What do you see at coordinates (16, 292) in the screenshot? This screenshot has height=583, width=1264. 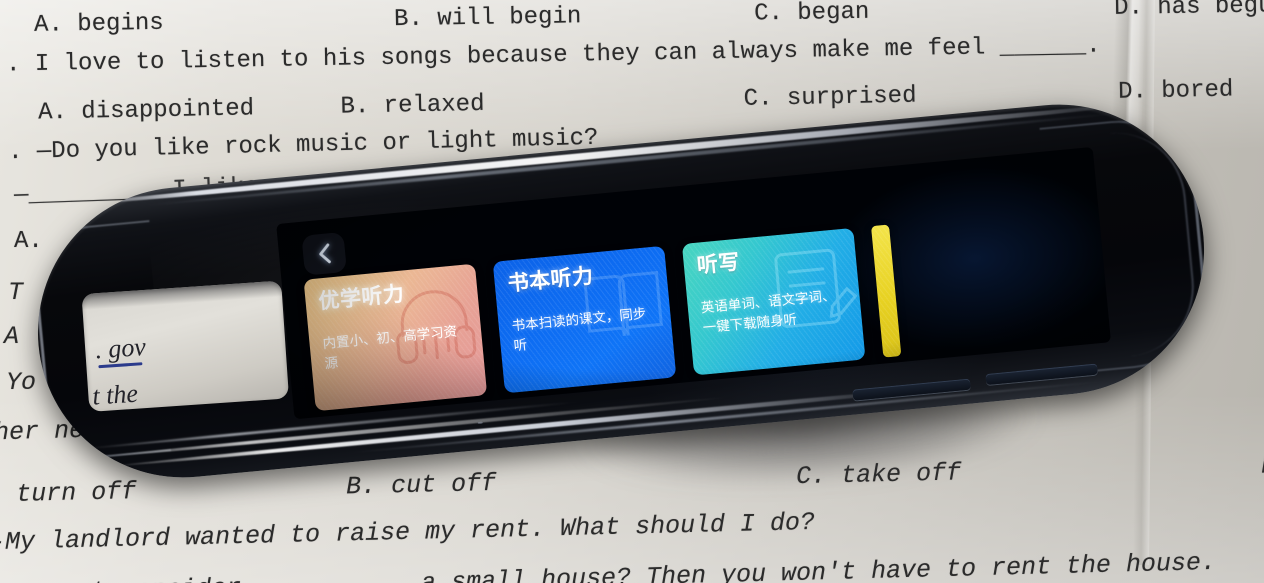 I see `exam-line: T` at bounding box center [16, 292].